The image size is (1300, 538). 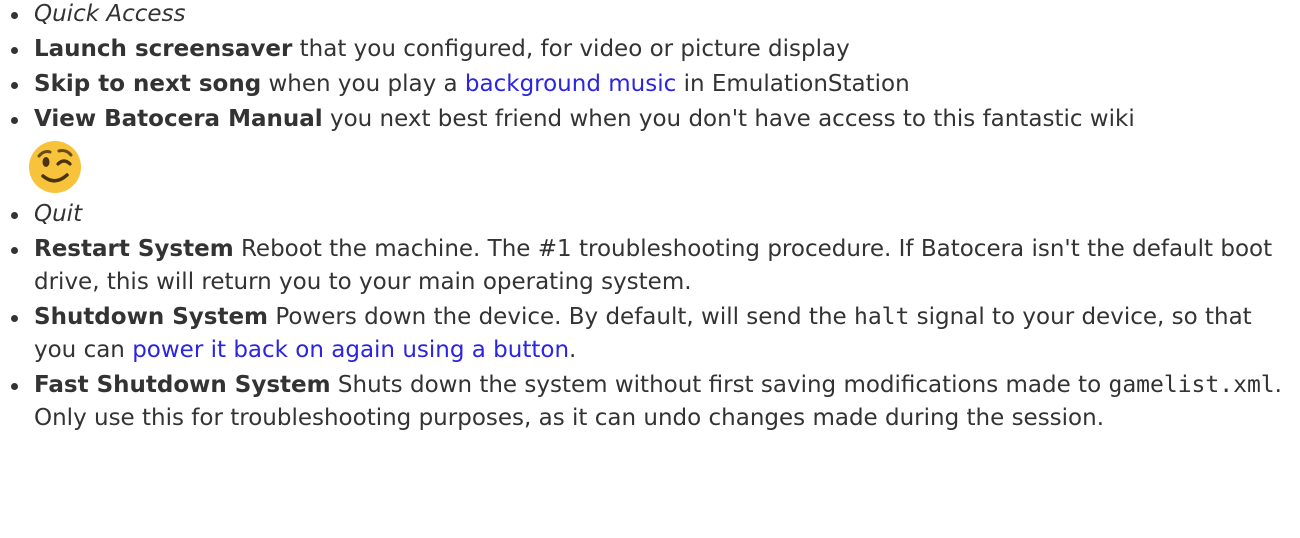 I want to click on winking-face-icon, so click(x=663, y=167).